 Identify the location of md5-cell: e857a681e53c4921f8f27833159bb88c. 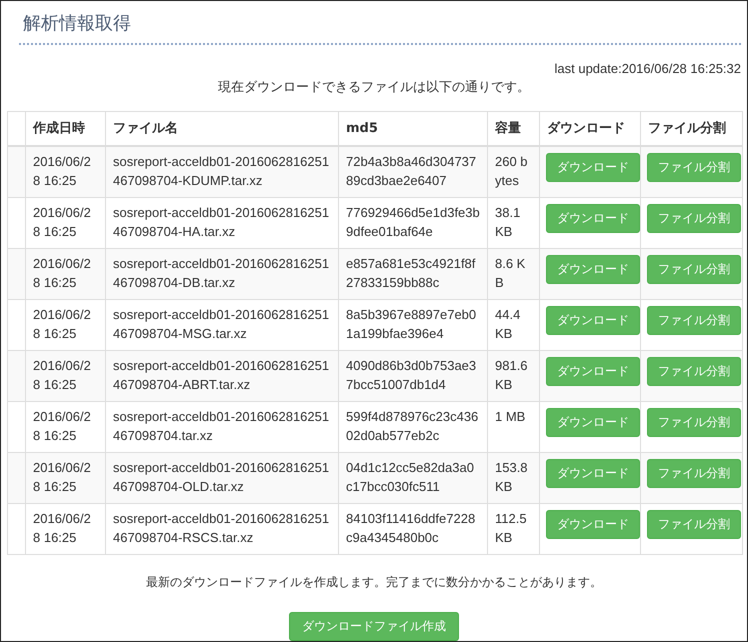
(413, 274).